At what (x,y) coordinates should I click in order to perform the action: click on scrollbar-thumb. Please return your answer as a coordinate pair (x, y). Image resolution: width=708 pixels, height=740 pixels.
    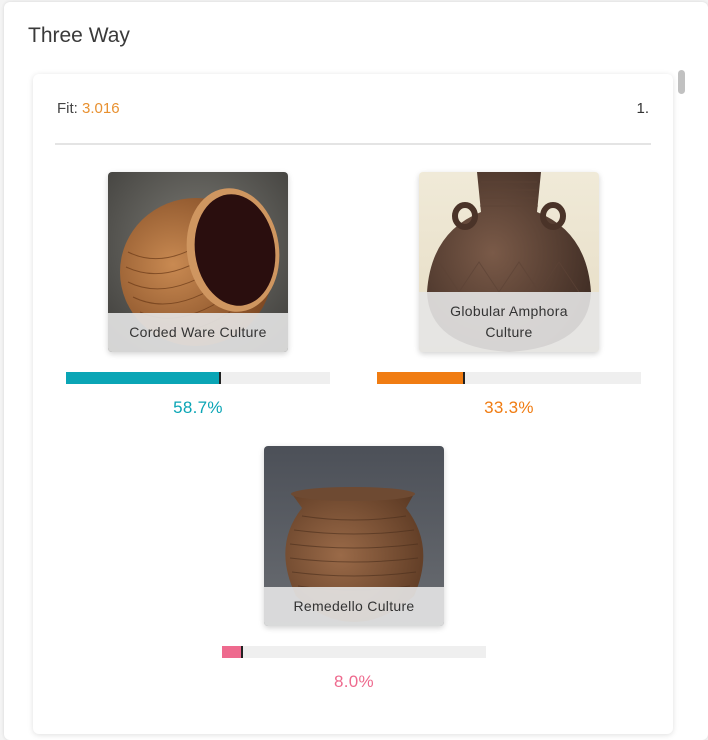
    Looking at the image, I should click on (681, 82).